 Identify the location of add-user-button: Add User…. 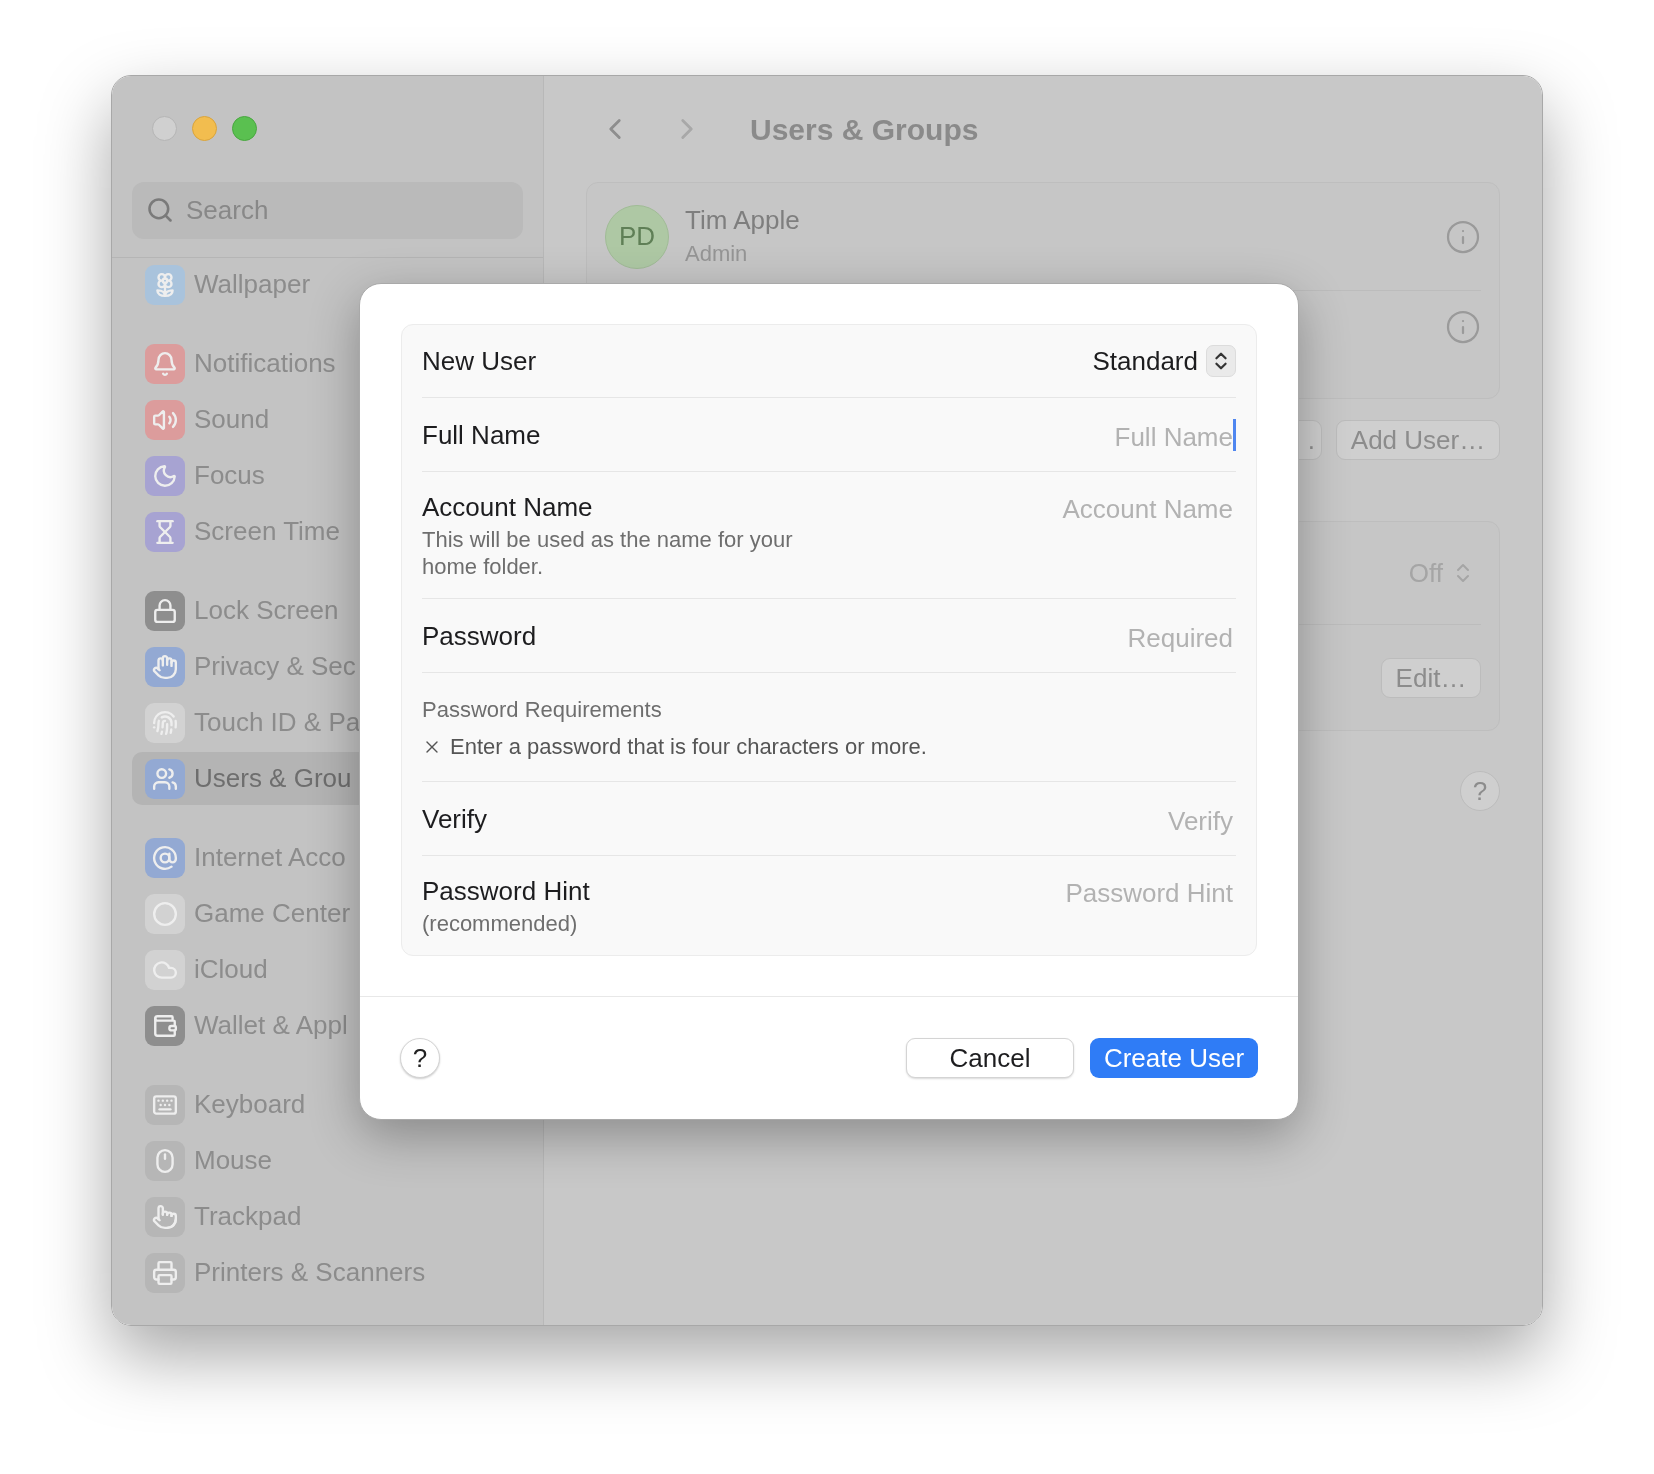
(1418, 440).